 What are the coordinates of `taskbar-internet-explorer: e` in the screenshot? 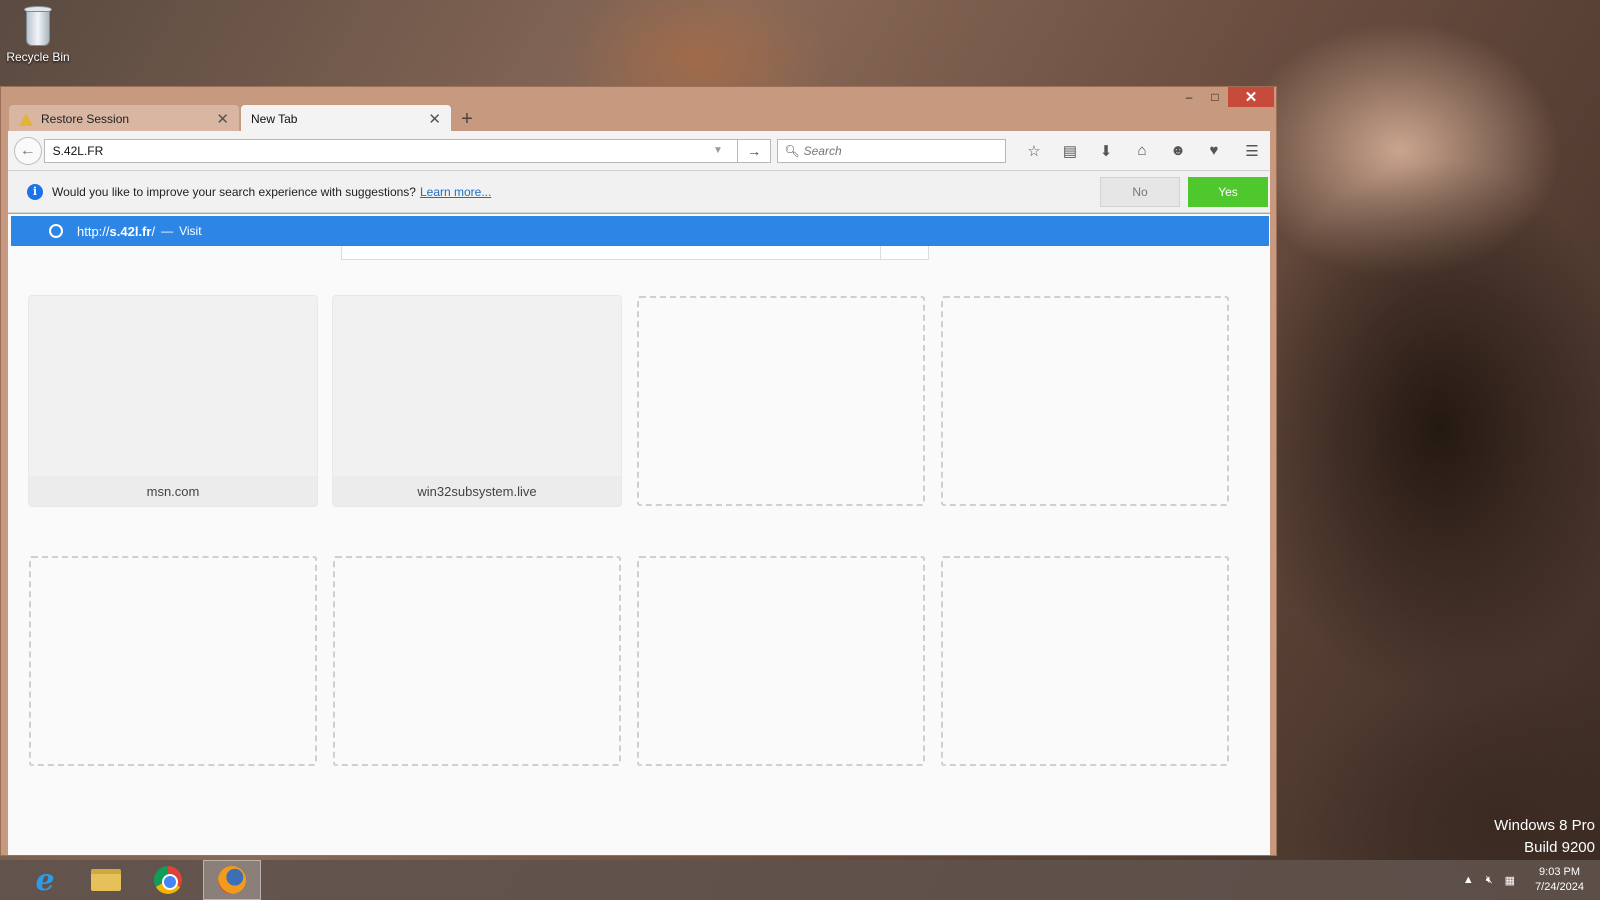 It's located at (45, 880).